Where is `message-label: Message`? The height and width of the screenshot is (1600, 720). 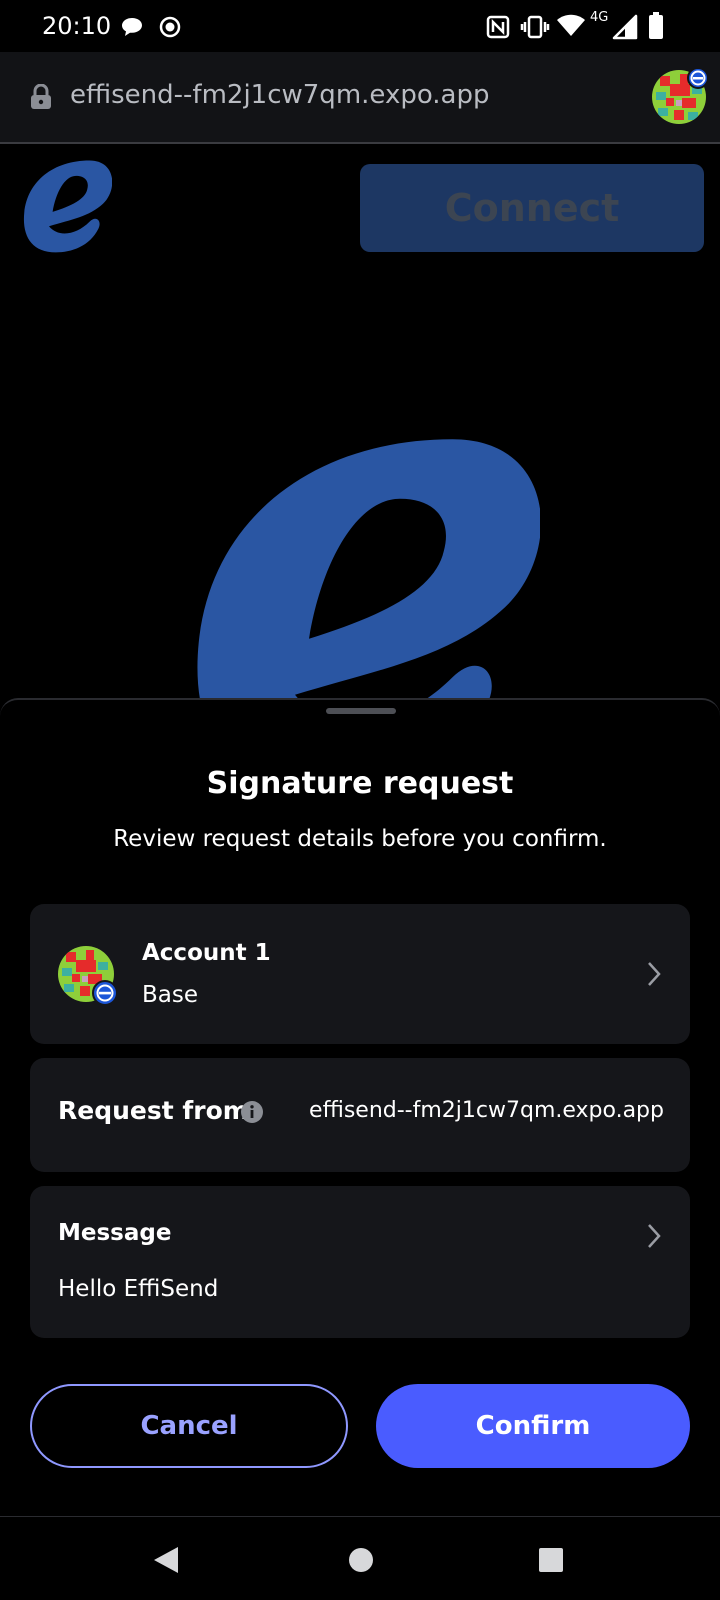
message-label: Message is located at coordinates (115, 1233).